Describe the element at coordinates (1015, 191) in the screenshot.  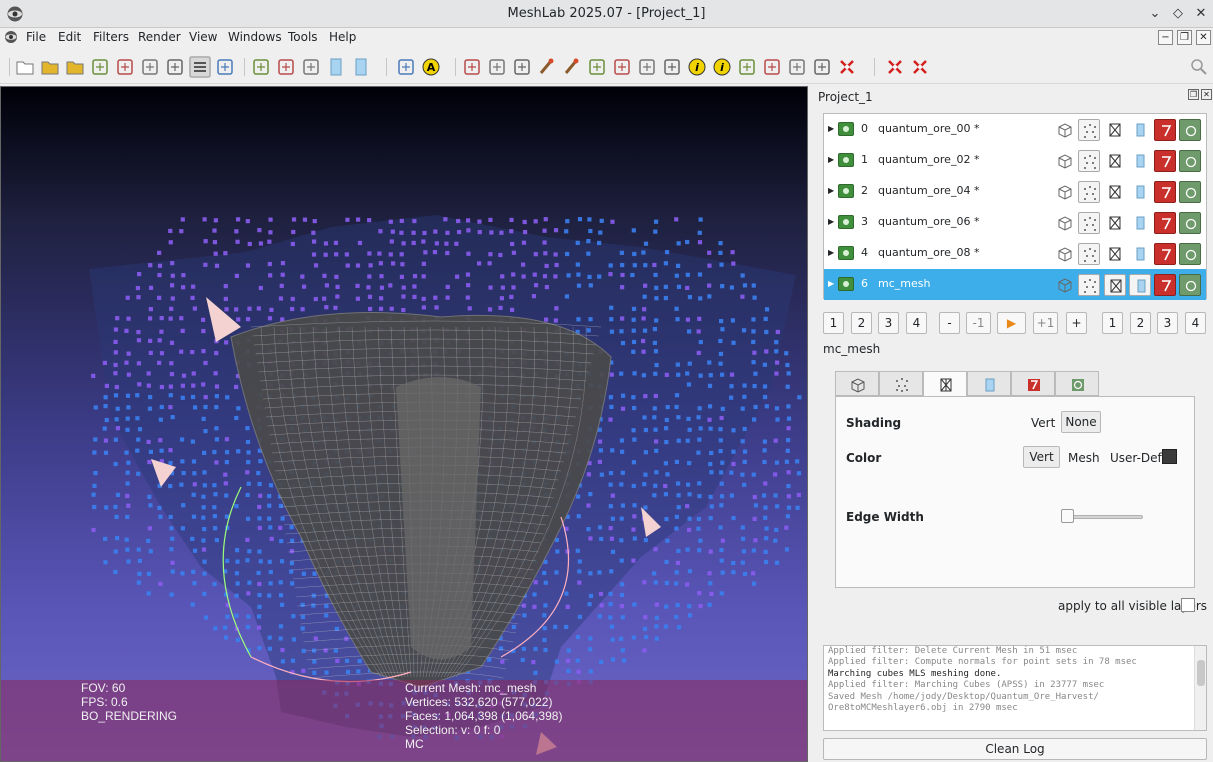
I see `layer-row: ▶ 2 quantum_ore_04 *` at that location.